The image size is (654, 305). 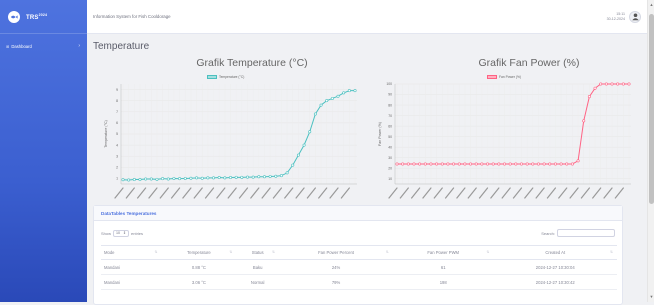 I want to click on scrollbar: ▲ ▼, so click(x=650, y=151).